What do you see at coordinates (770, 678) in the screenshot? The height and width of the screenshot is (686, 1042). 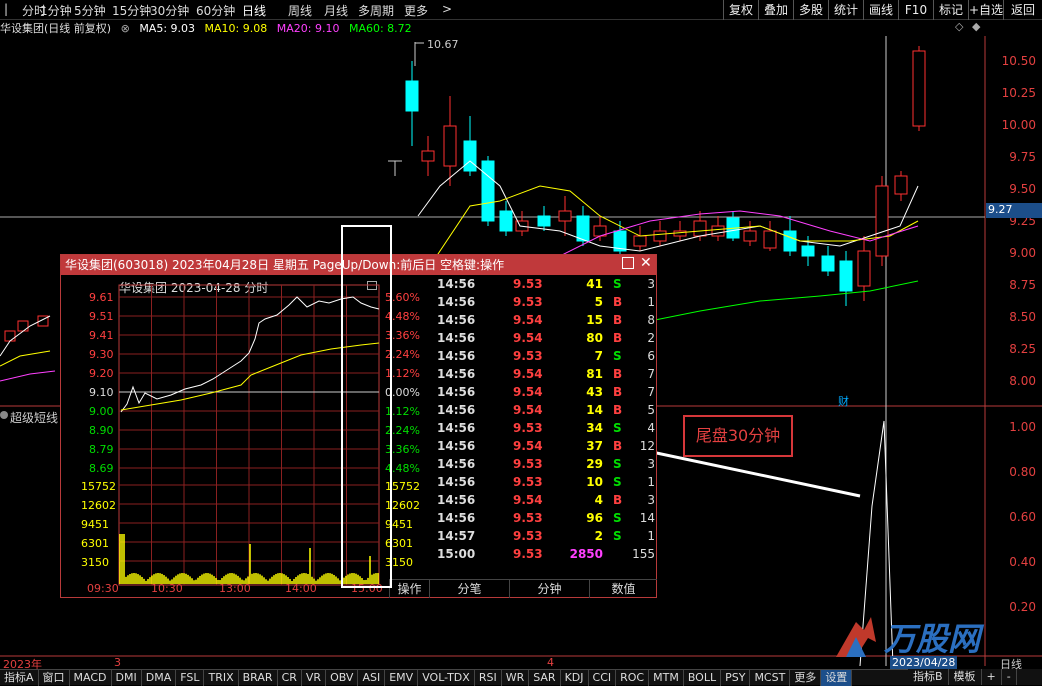 I see `bottom-tab-23: MCST` at bounding box center [770, 678].